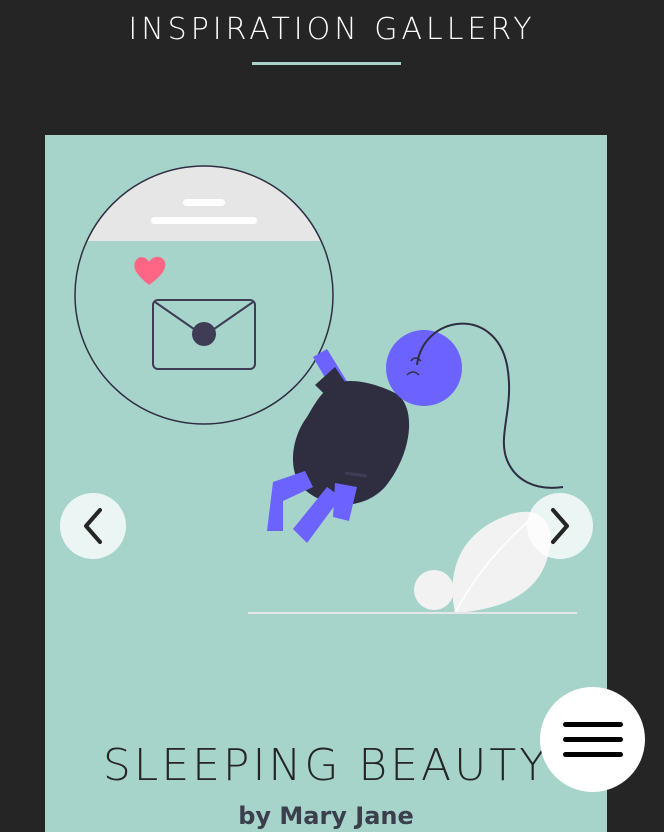 The width and height of the screenshot is (664, 832). What do you see at coordinates (326, 816) in the screenshot?
I see `artwork-author: by Mary Jane` at bounding box center [326, 816].